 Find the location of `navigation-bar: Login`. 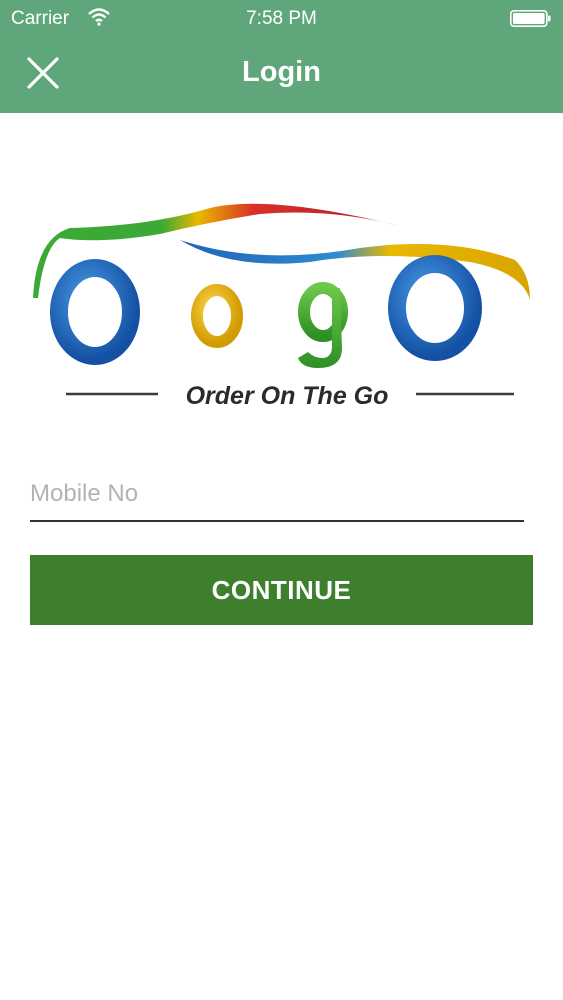

navigation-bar: Login is located at coordinates (281, 75).